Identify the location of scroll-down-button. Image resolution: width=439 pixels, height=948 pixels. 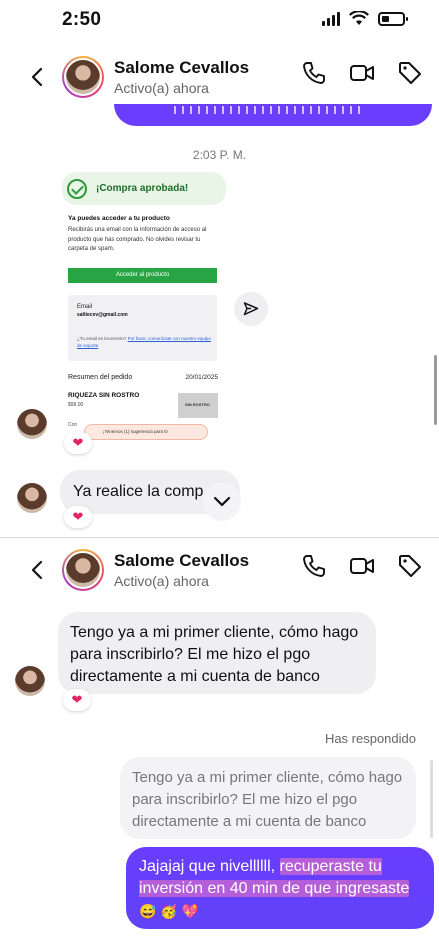
(222, 502).